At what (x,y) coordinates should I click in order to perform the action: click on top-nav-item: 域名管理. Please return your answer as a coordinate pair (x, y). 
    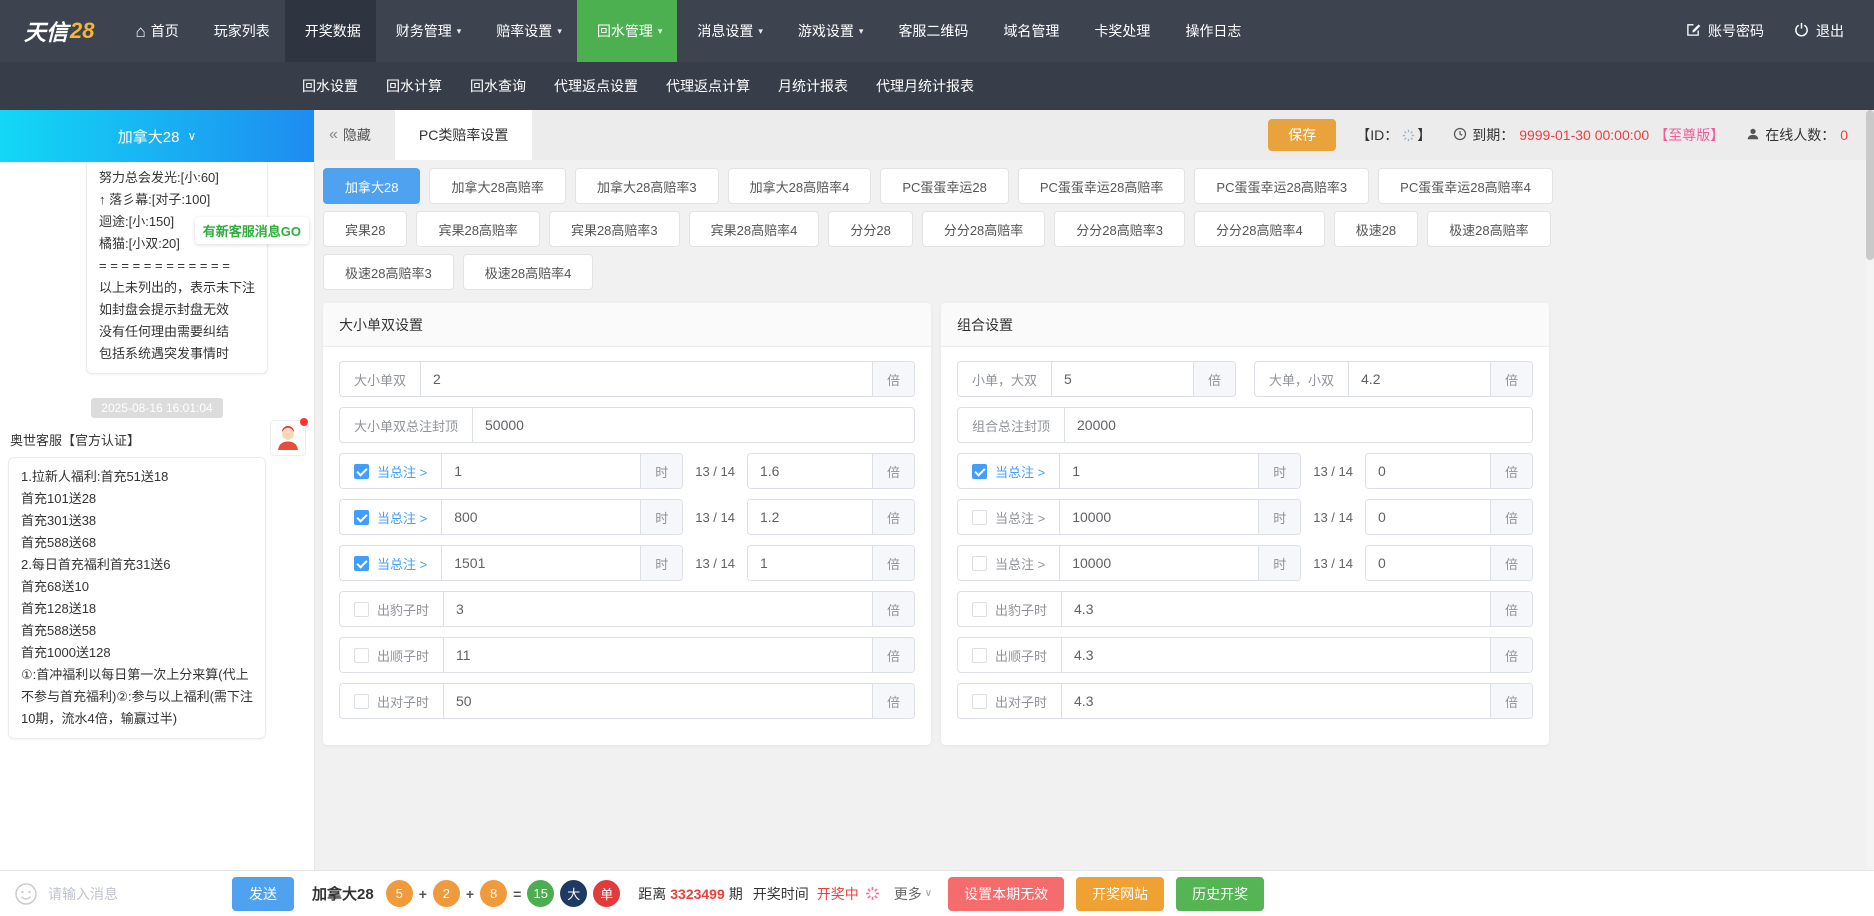
    Looking at the image, I should click on (1028, 31).